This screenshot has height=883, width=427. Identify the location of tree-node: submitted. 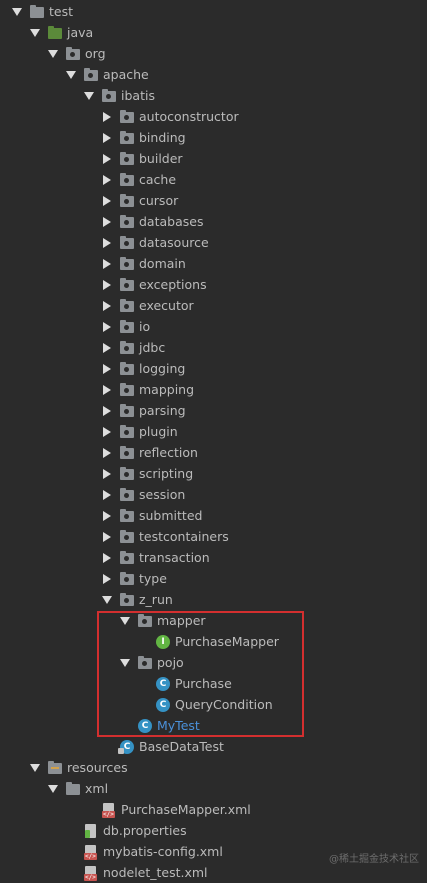
(152, 515).